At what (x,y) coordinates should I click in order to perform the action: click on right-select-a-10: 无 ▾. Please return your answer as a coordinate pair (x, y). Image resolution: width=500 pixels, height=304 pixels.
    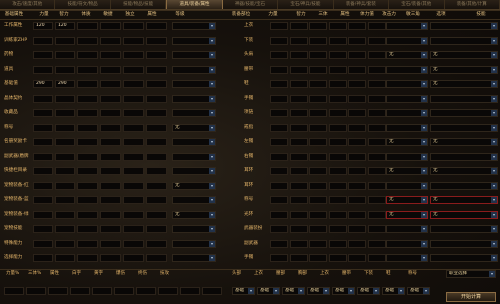
    Looking at the image, I should click on (407, 171).